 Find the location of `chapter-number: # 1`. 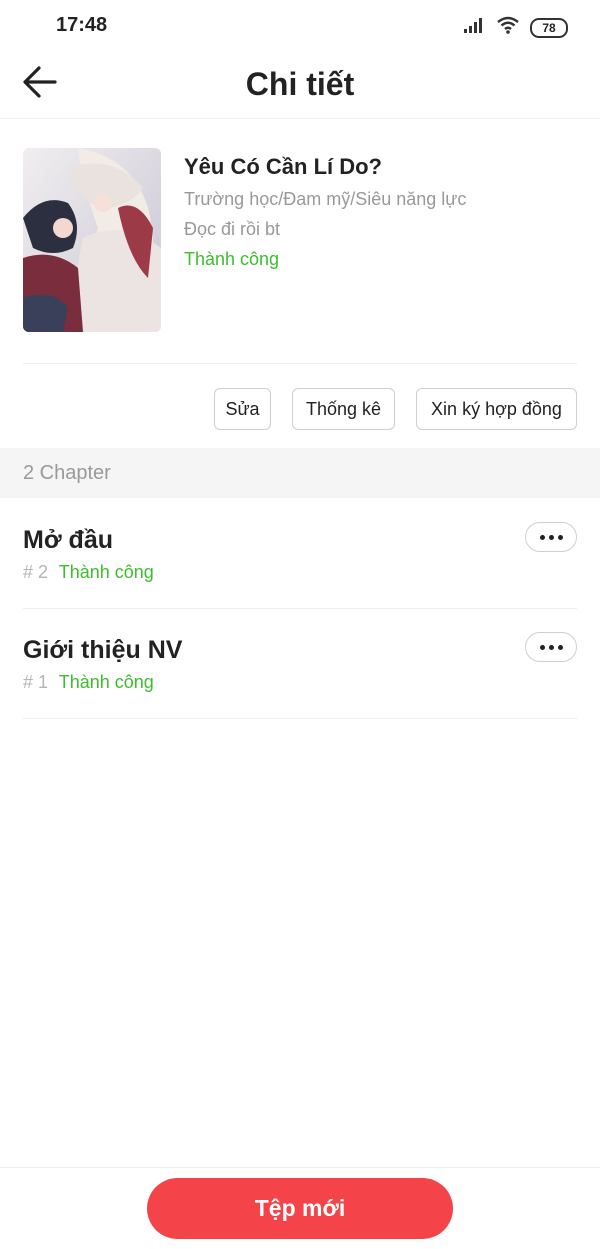

chapter-number: # 1 is located at coordinates (36, 682).